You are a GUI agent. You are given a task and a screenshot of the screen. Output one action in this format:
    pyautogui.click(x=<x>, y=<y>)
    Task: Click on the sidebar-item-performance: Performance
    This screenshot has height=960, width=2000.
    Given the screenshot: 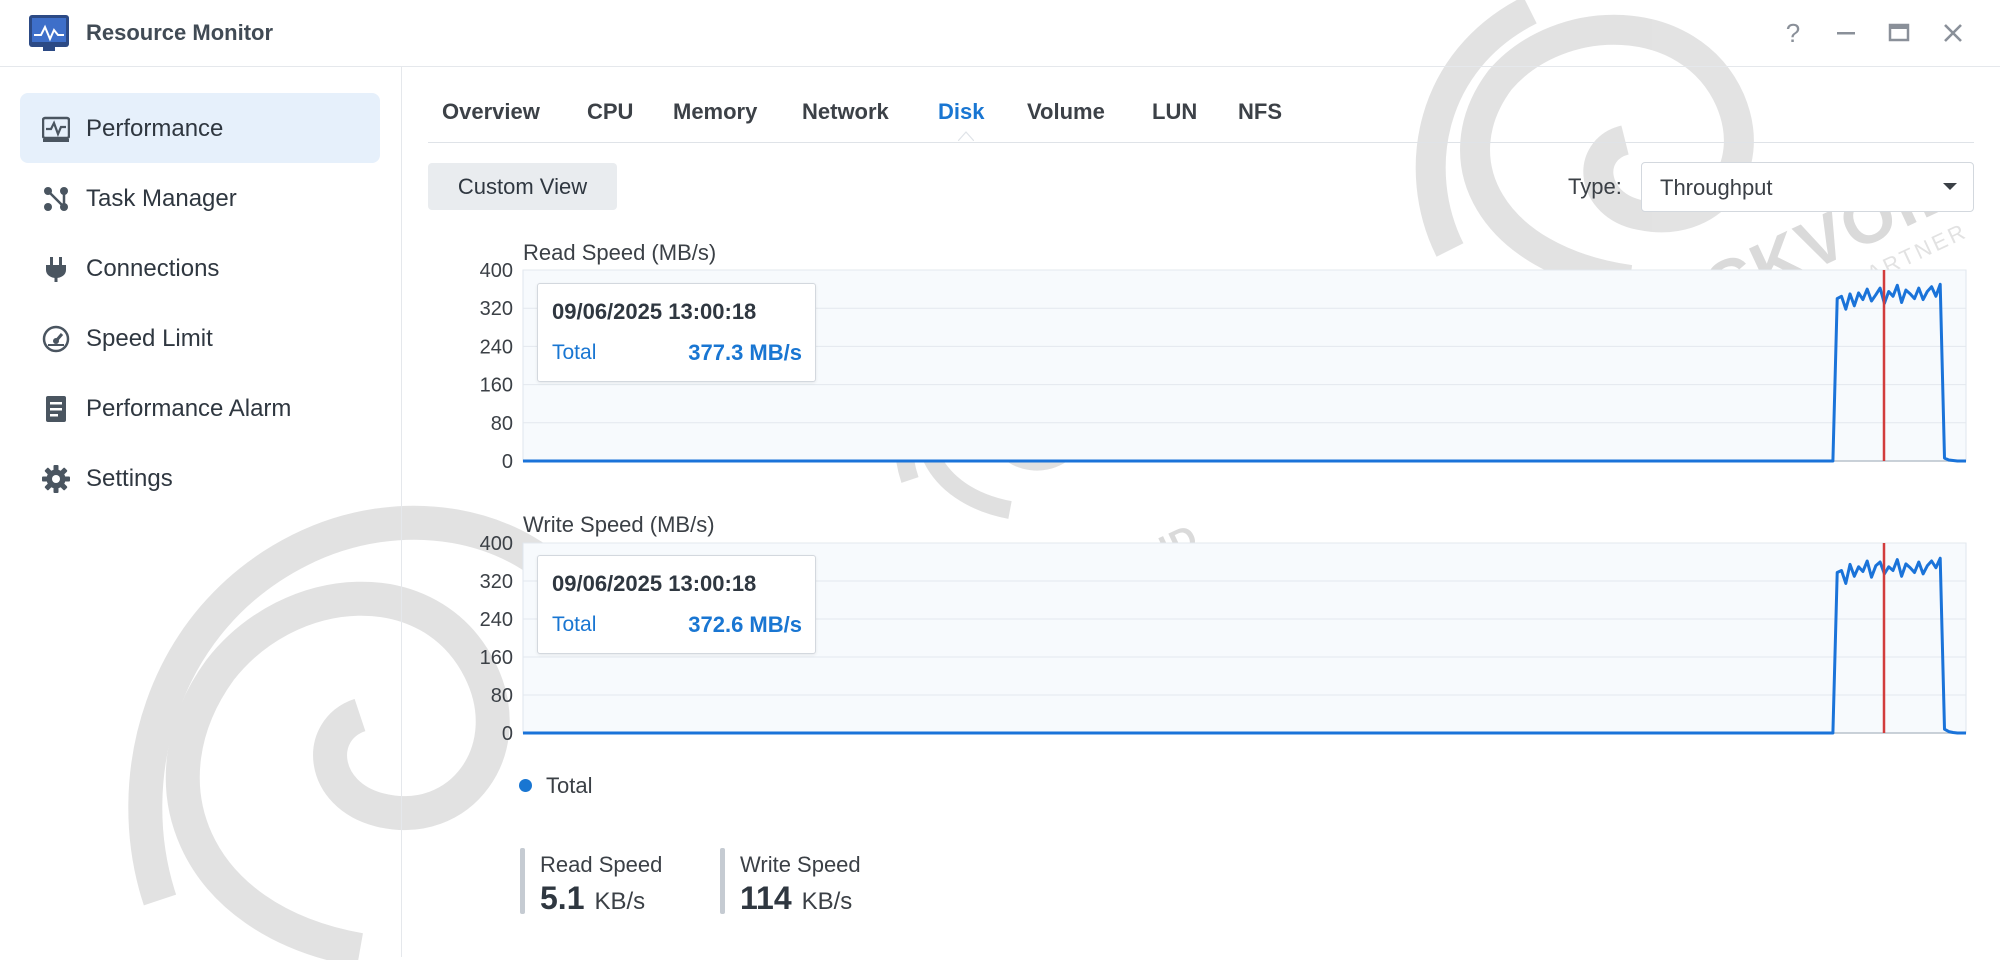 What is the action you would take?
    pyautogui.click(x=200, y=128)
    